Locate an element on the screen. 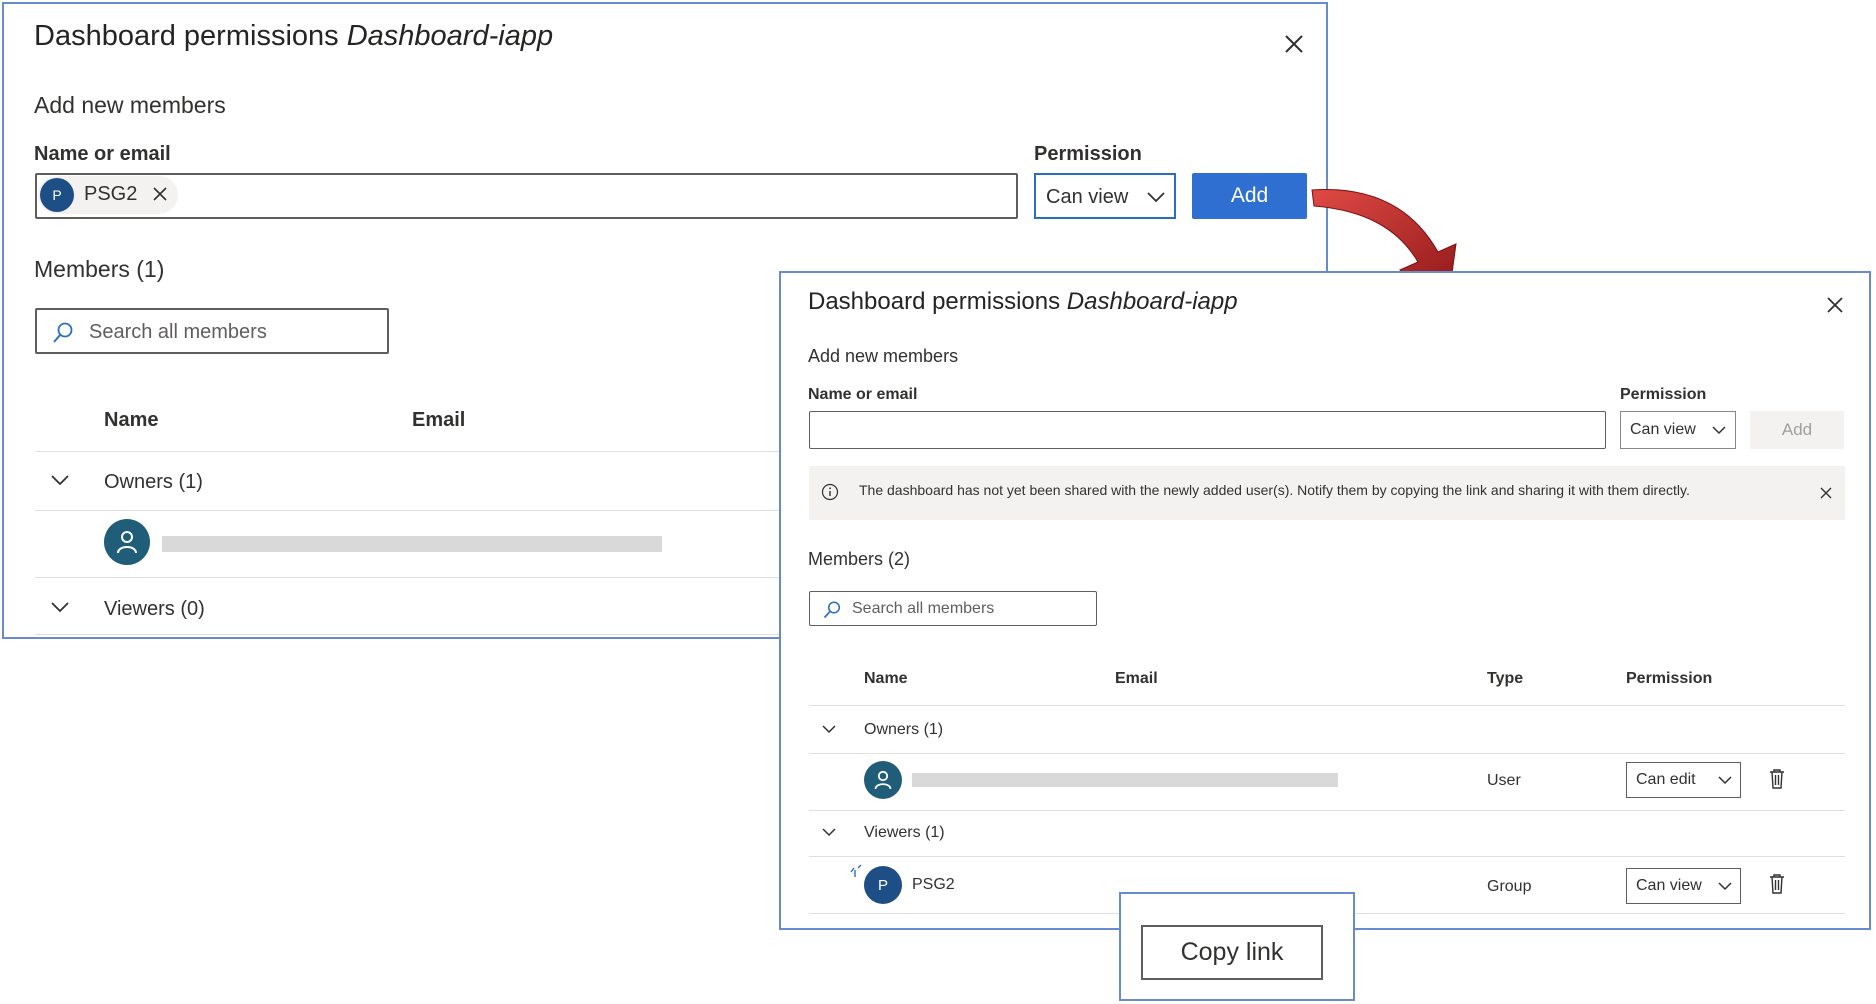 This screenshot has width=1876, height=1004. copy-link-button: Copy link is located at coordinates (1232, 952).